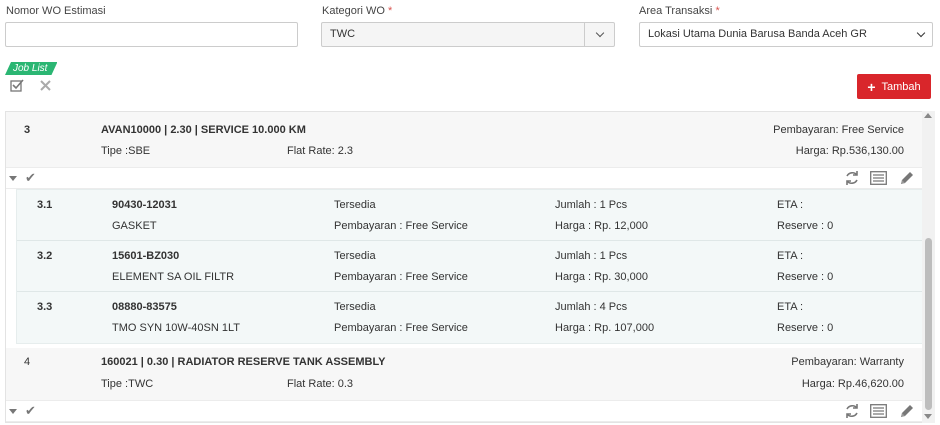 The width and height of the screenshot is (940, 425). I want to click on scroll-up-icon, so click(928, 115).